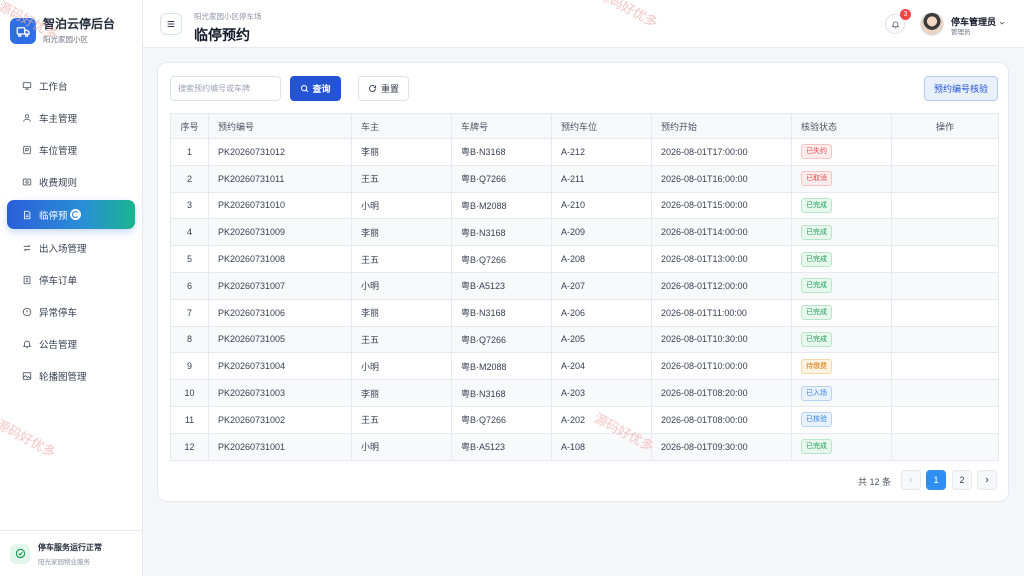 This screenshot has width=1024, height=576. Describe the element at coordinates (816, 152) in the screenshot. I see `status-badge: 已失约` at that location.